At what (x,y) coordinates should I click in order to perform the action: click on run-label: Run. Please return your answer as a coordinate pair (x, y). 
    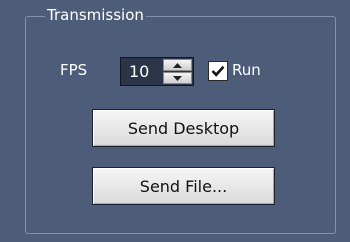
    Looking at the image, I should click on (246, 70).